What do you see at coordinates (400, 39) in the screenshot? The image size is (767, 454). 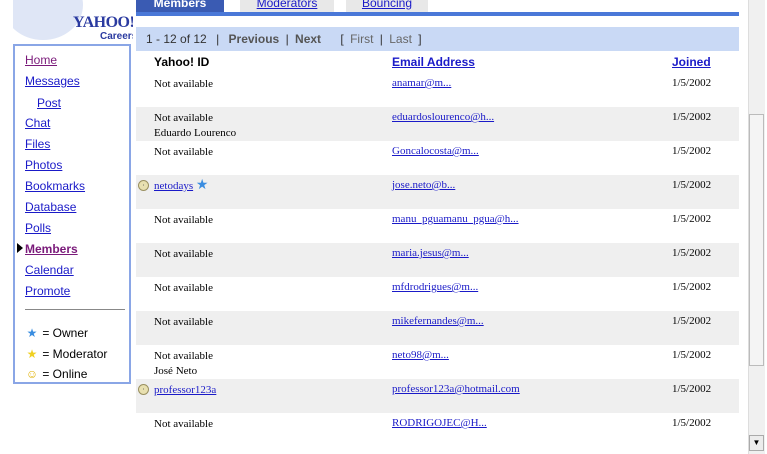 I see `last-link: Last` at bounding box center [400, 39].